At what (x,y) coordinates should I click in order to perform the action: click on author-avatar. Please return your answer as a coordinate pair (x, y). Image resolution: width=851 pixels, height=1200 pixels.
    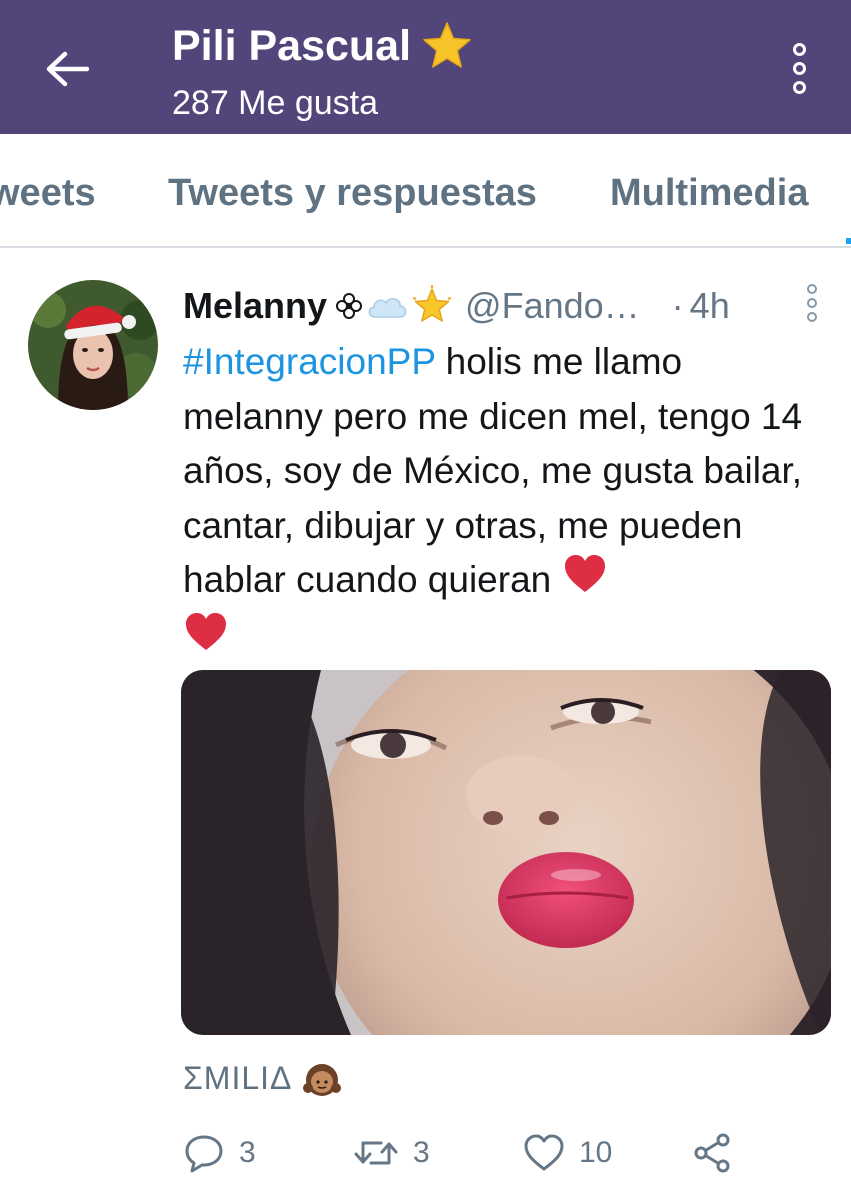
    Looking at the image, I should click on (93, 345).